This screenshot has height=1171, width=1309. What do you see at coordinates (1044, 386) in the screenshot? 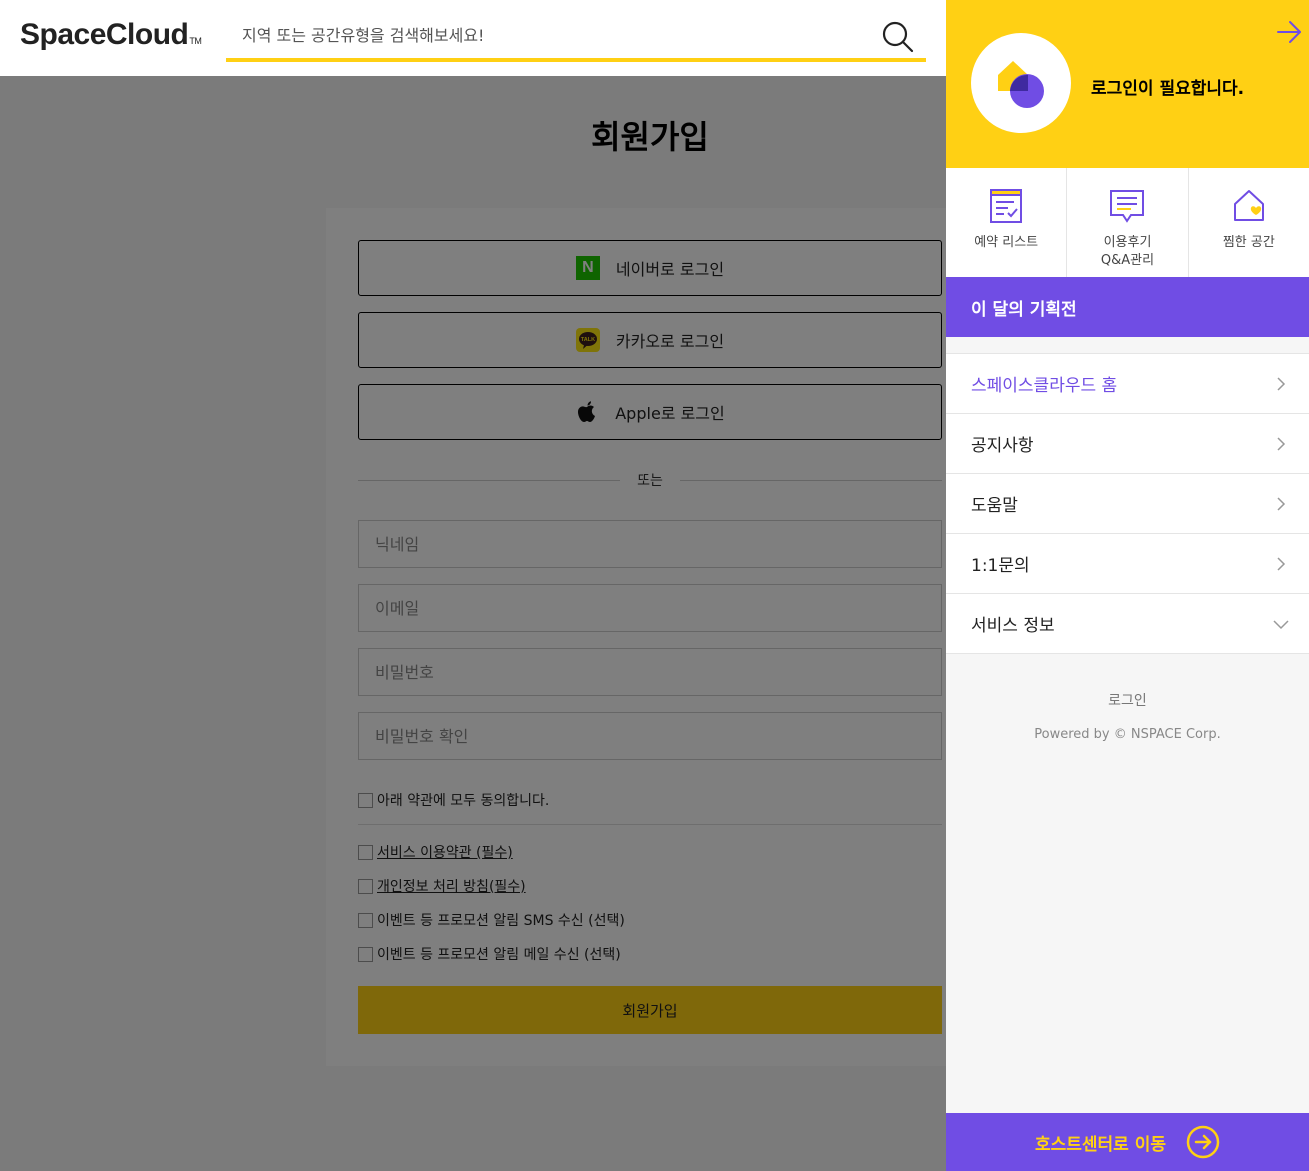
I see `menu-item-label: 스페이스클라우드 홈` at bounding box center [1044, 386].